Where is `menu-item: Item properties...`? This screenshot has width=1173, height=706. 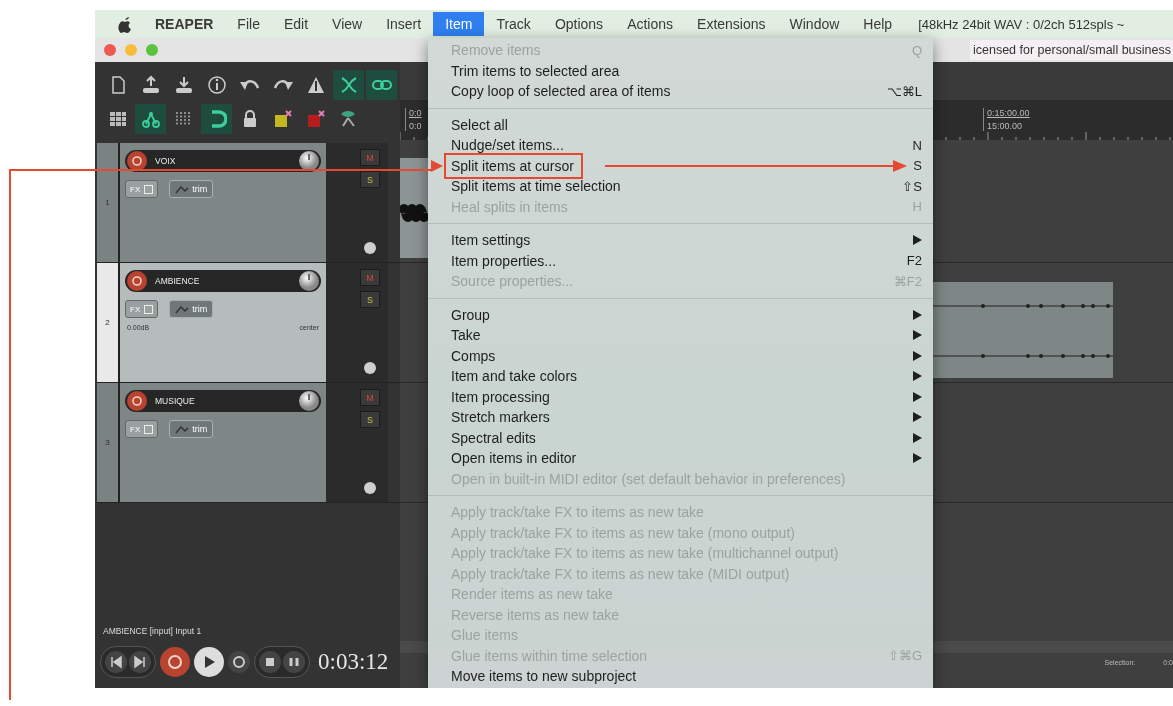
menu-item: Item properties... is located at coordinates (504, 260).